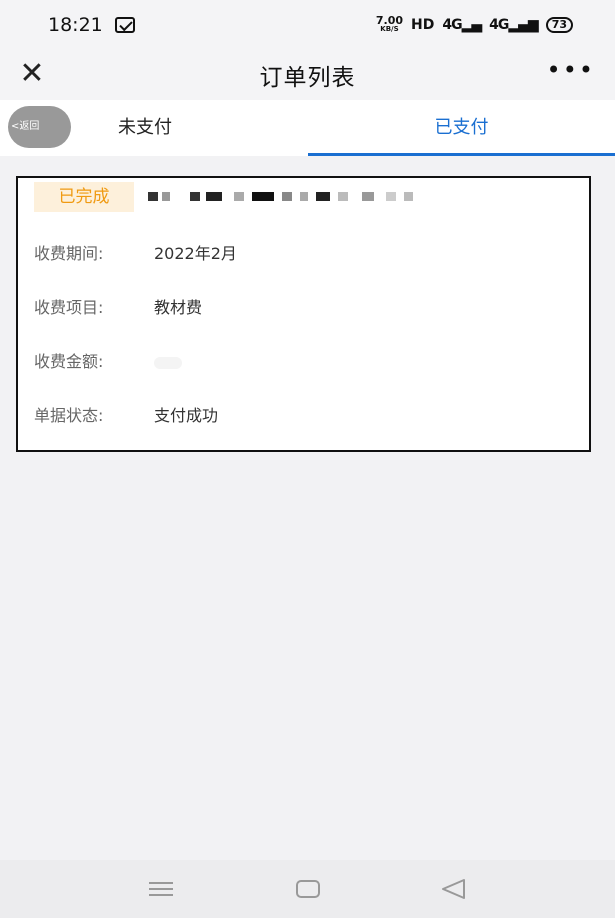 This screenshot has width=615, height=918. I want to click on mail-notification-icon, so click(124, 25).